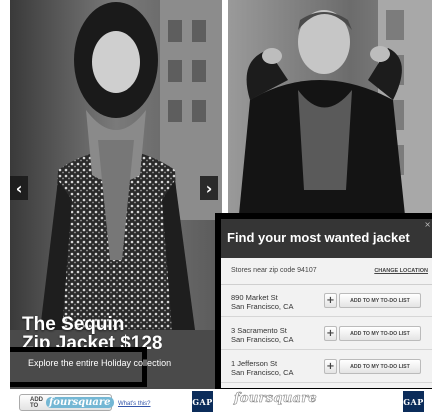 This screenshot has height=413, width=432. I want to click on explore-collection-link: Explore the entire Holiday collection, so click(99, 363).